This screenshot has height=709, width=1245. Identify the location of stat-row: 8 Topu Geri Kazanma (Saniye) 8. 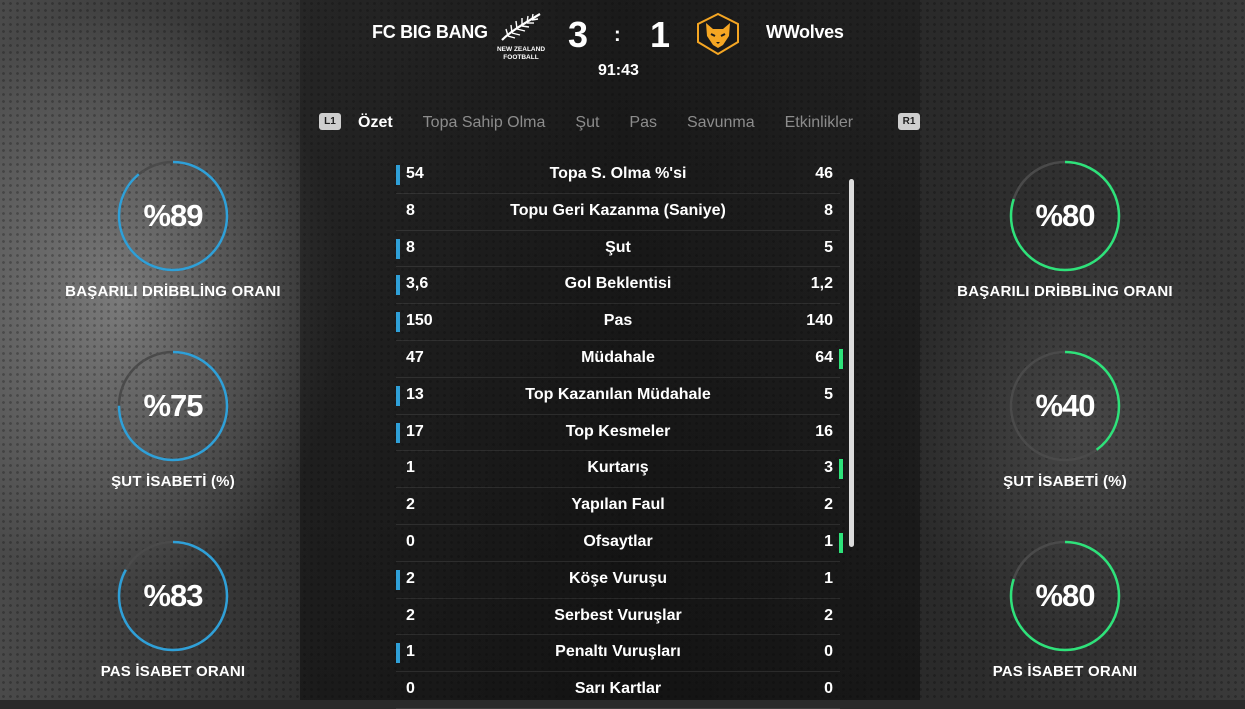
(618, 212).